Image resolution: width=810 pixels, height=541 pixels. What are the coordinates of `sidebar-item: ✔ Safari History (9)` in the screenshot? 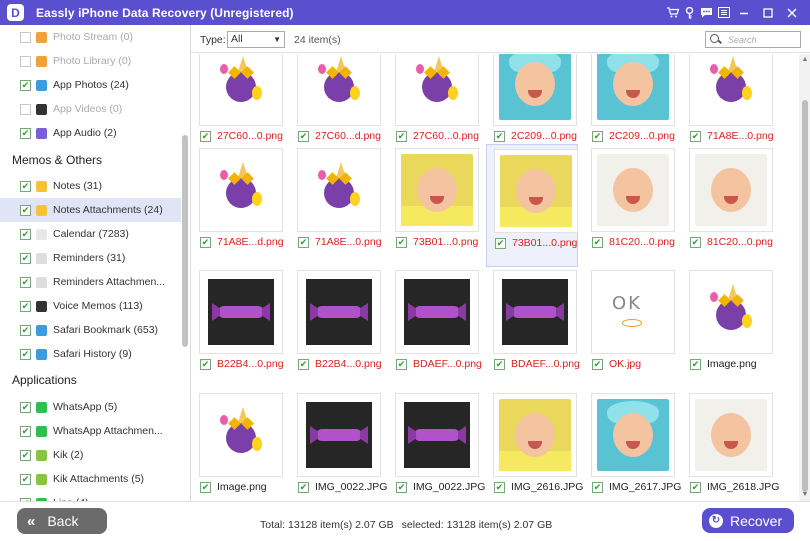 It's located at (90, 354).